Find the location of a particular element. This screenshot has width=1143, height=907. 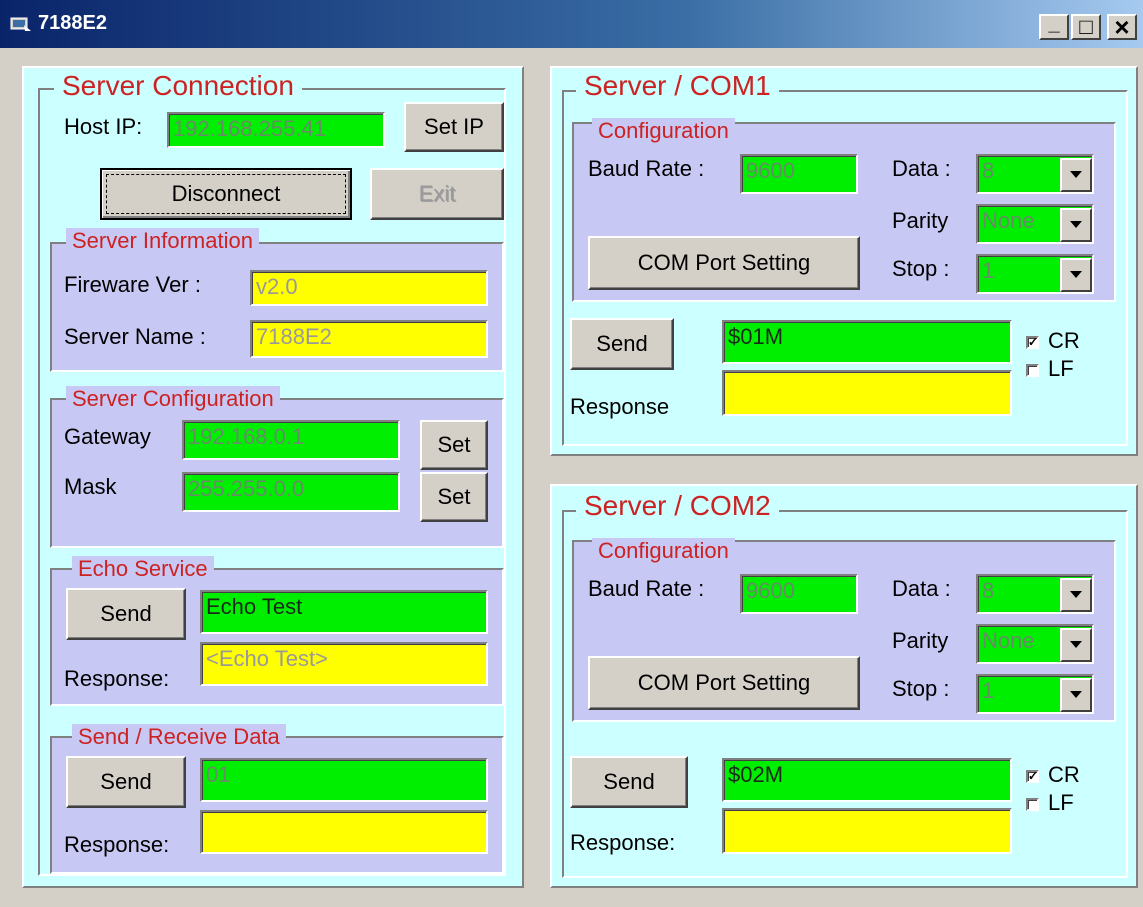

data-response-label: Response: is located at coordinates (117, 844).